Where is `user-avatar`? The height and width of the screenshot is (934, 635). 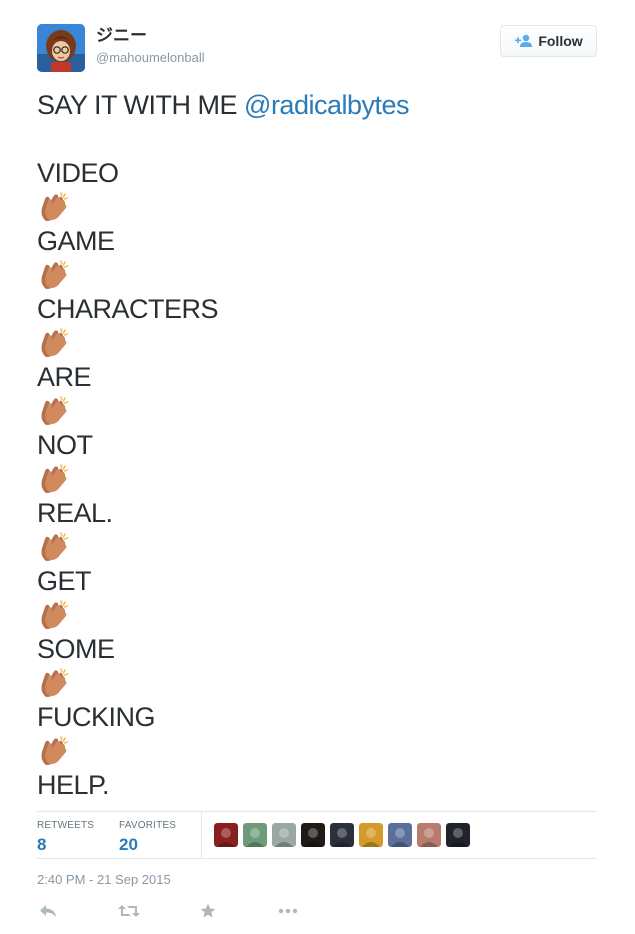
user-avatar is located at coordinates (61, 48).